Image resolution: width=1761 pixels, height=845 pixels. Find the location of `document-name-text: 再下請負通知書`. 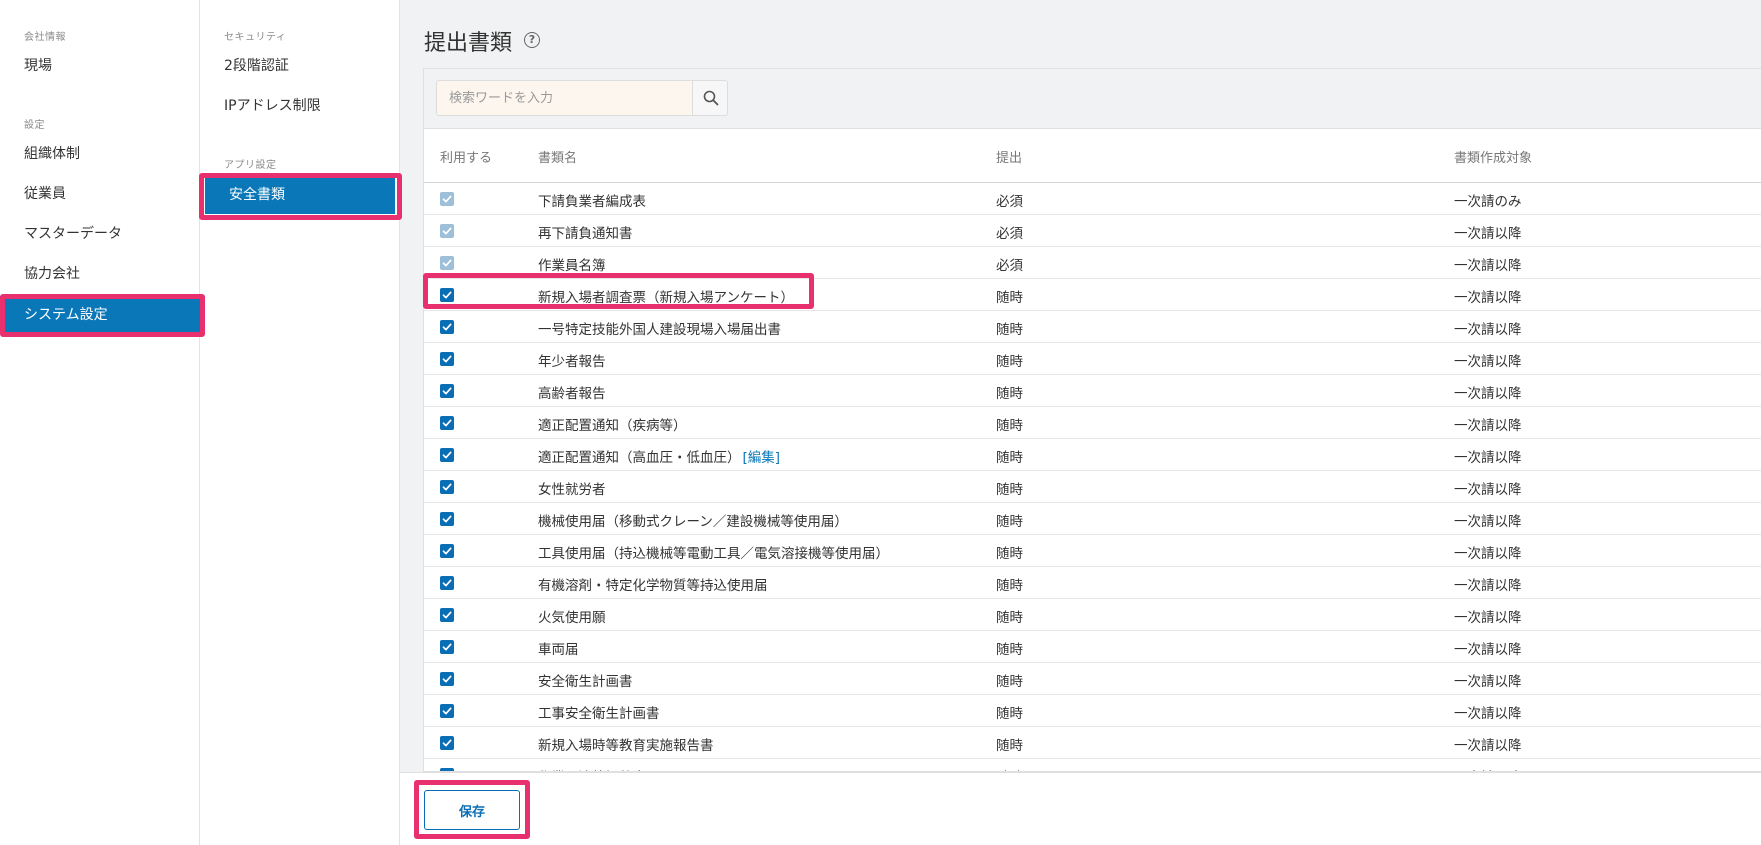

document-name-text: 再下請負通知書 is located at coordinates (585, 234).